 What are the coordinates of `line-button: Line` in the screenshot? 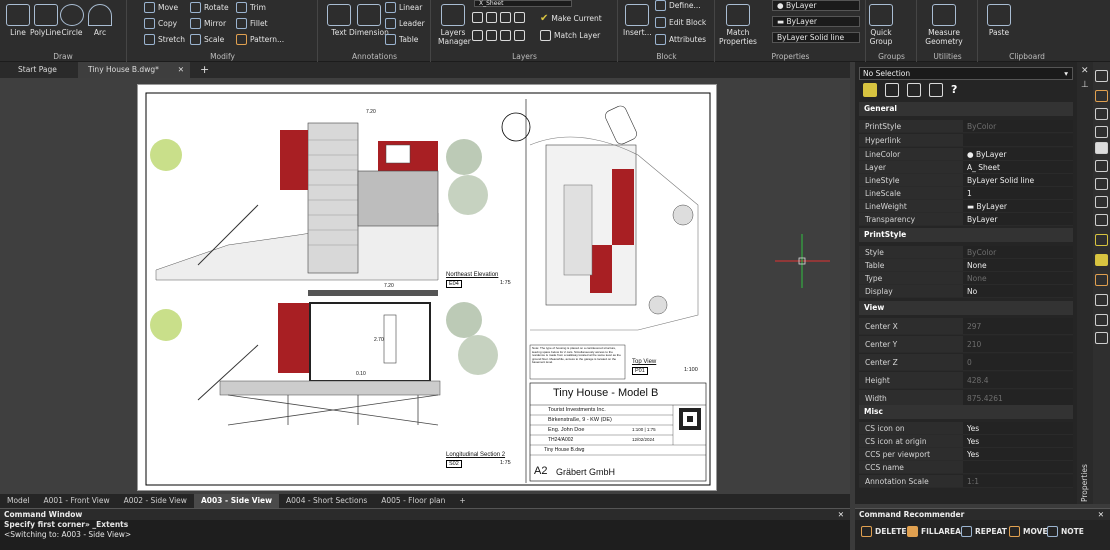 It's located at (18, 20).